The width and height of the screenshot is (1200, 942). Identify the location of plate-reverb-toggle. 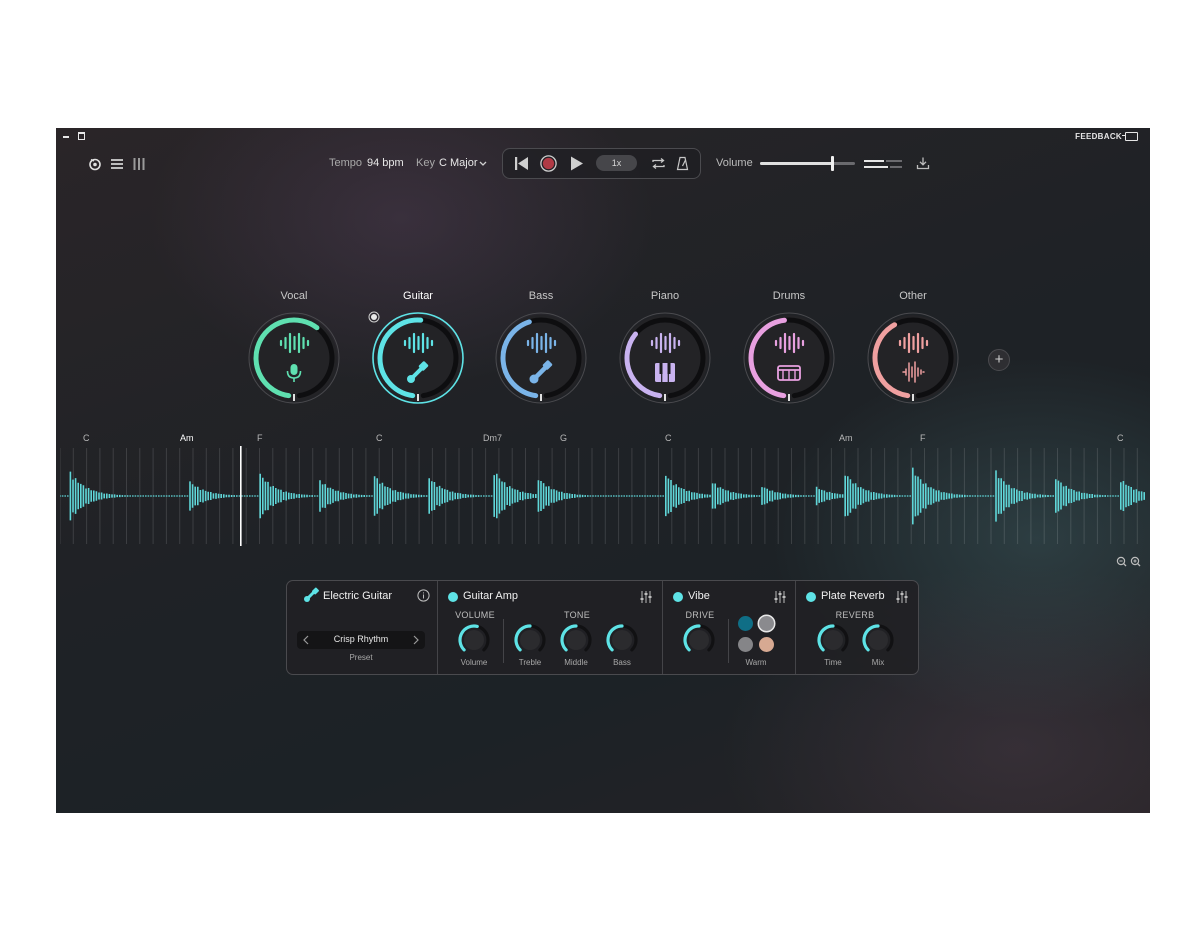
(811, 597).